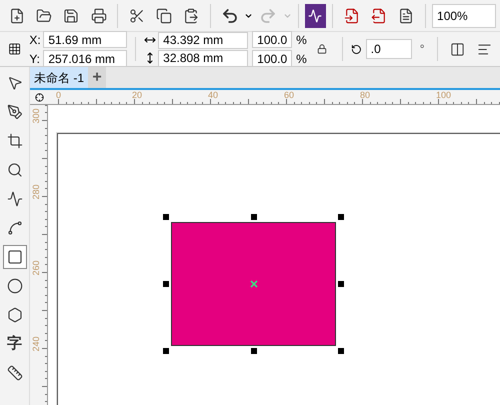  I want to click on file-arrow-in-icon, so click(352, 16).